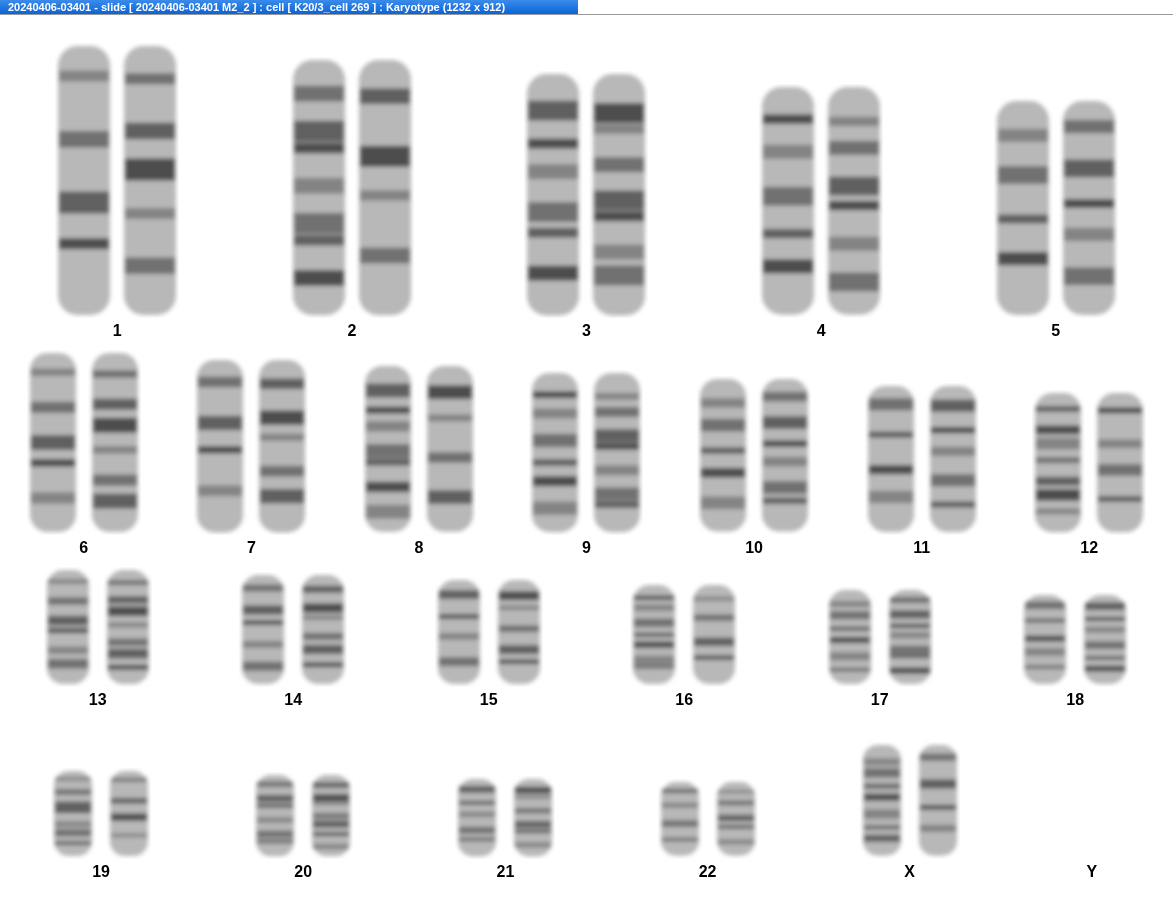 This screenshot has width=1173, height=900. I want to click on chromosome-label: 4, so click(821, 331).